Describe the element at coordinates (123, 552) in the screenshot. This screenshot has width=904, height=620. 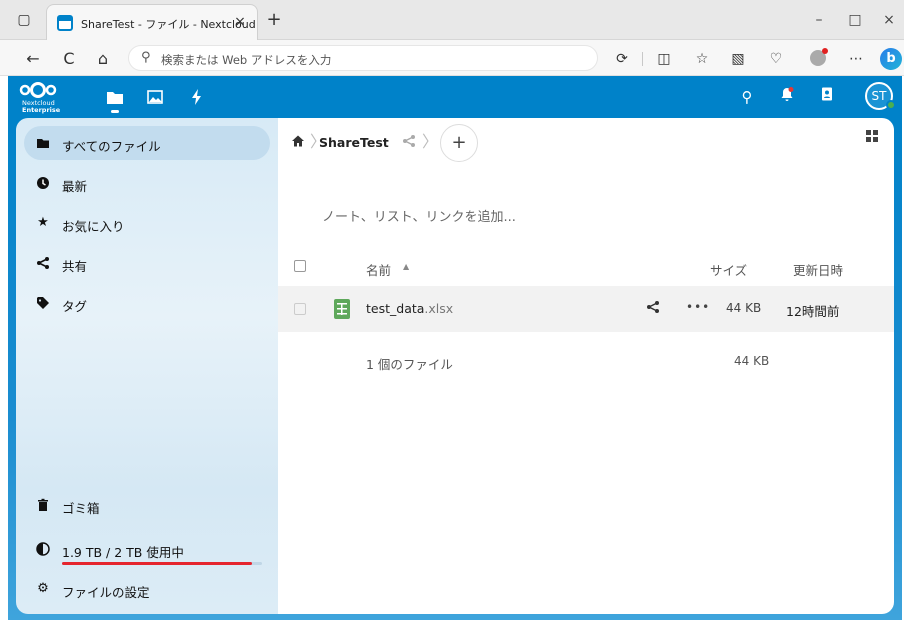
I see `quota-text: 1.9 TB / 2 TB 使用中` at that location.